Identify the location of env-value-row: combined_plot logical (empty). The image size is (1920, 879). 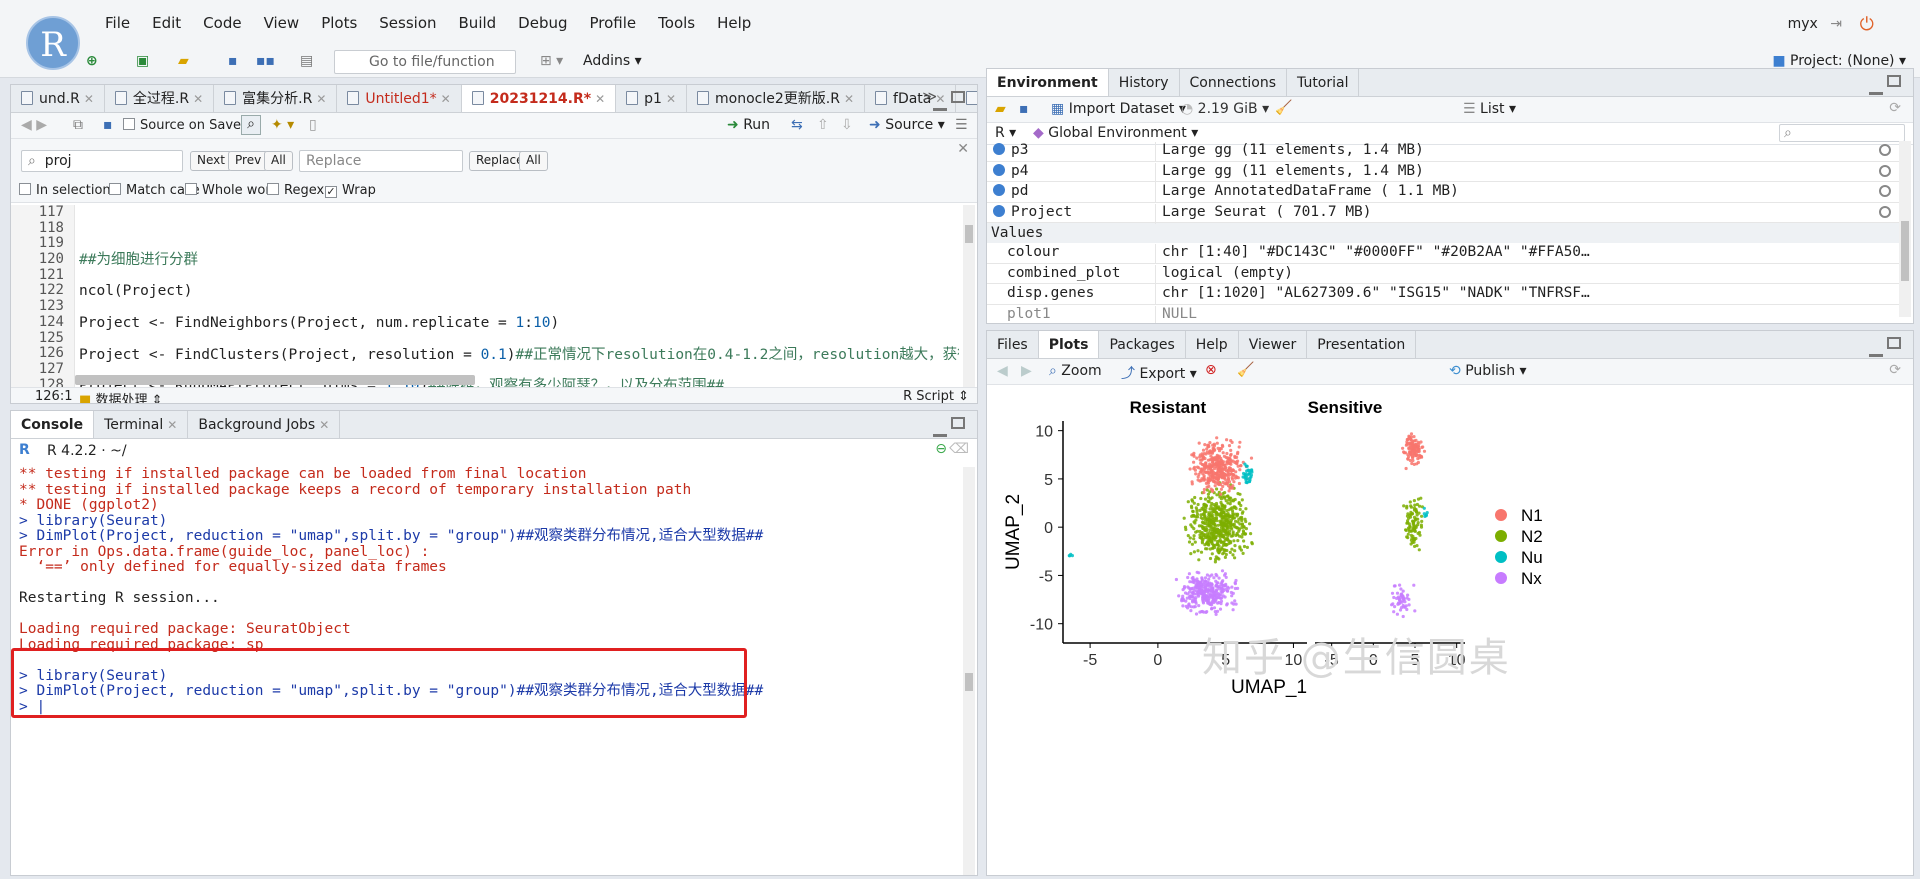
(1443, 274).